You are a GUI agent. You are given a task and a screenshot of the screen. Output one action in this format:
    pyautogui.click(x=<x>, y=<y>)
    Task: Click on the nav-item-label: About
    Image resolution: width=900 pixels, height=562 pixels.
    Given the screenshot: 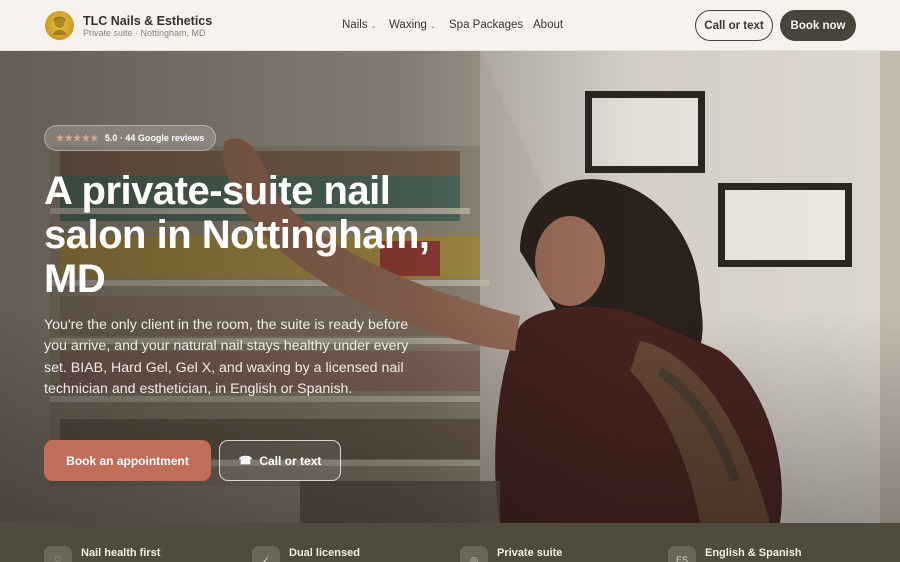 What is the action you would take?
    pyautogui.click(x=548, y=25)
    